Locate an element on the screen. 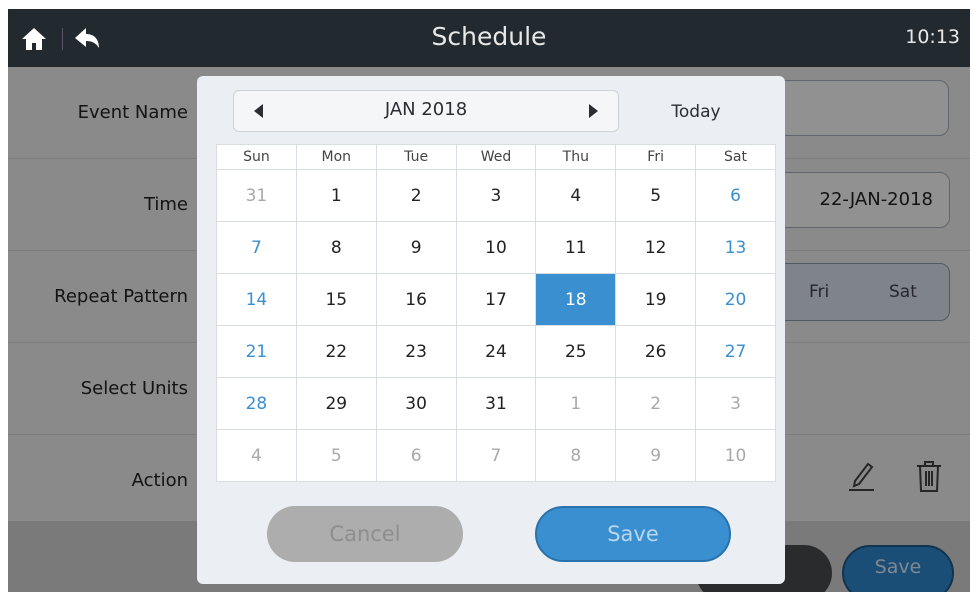 This screenshot has width=978, height=592. month-label: JAN 2018 is located at coordinates (426, 109).